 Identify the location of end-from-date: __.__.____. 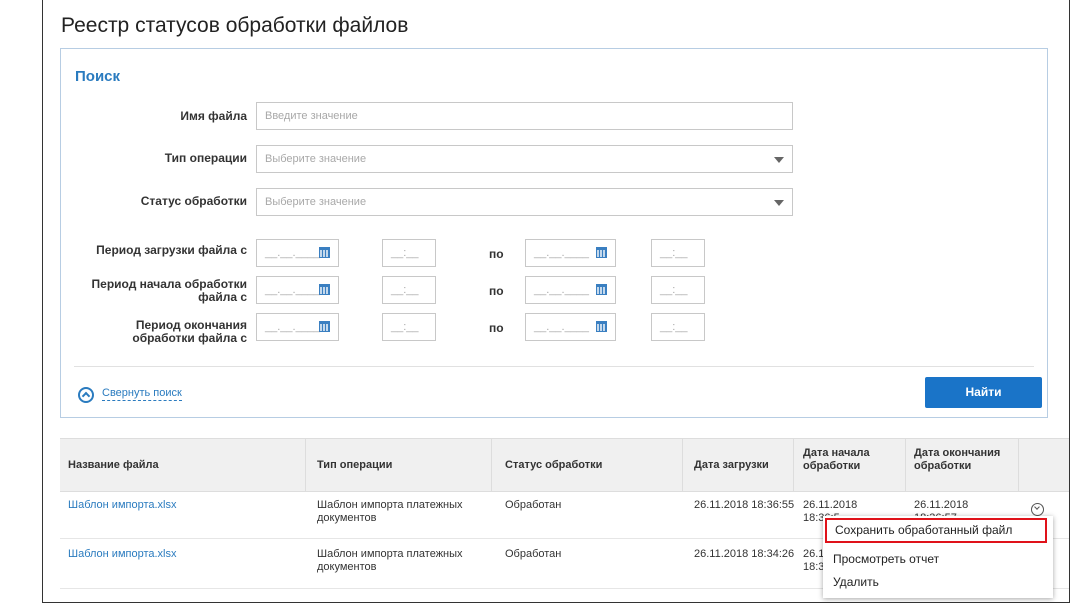
(297, 327).